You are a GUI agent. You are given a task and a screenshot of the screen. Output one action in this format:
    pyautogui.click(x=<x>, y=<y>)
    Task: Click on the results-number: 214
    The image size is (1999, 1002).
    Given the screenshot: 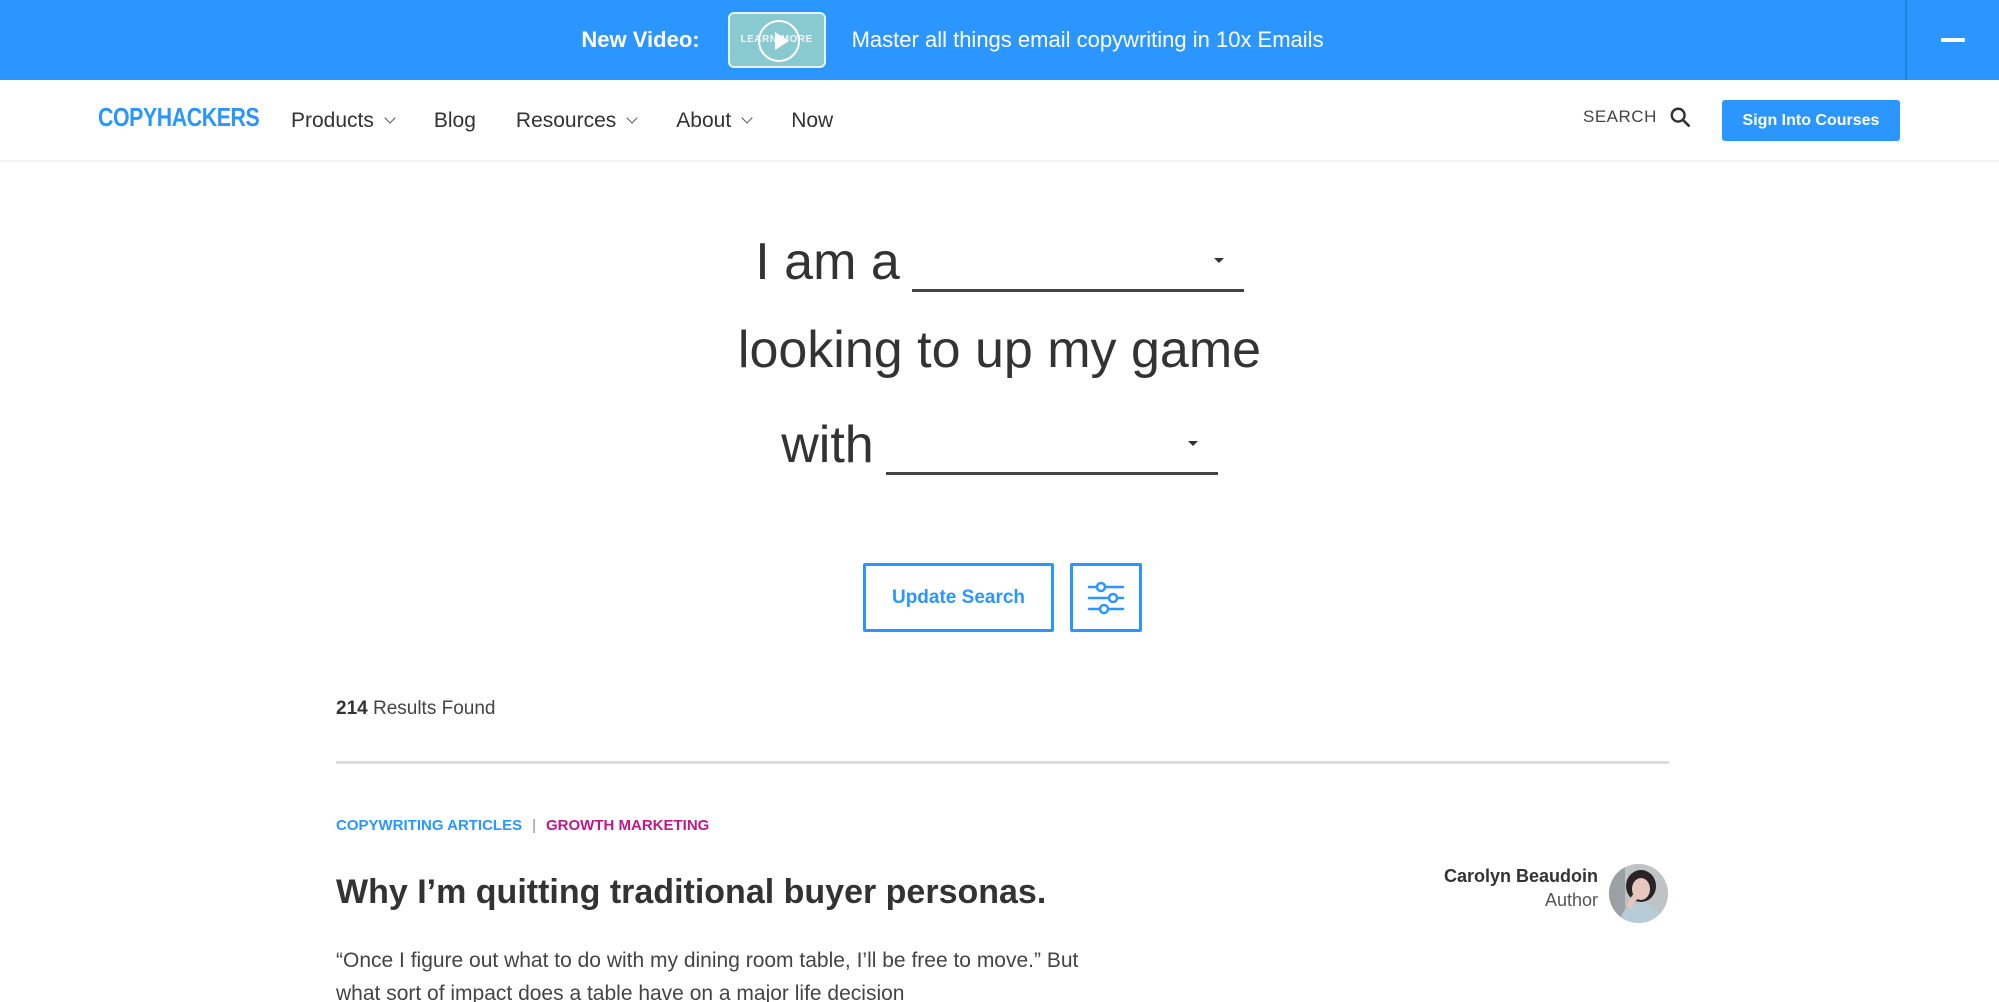 What is the action you would take?
    pyautogui.click(x=352, y=708)
    